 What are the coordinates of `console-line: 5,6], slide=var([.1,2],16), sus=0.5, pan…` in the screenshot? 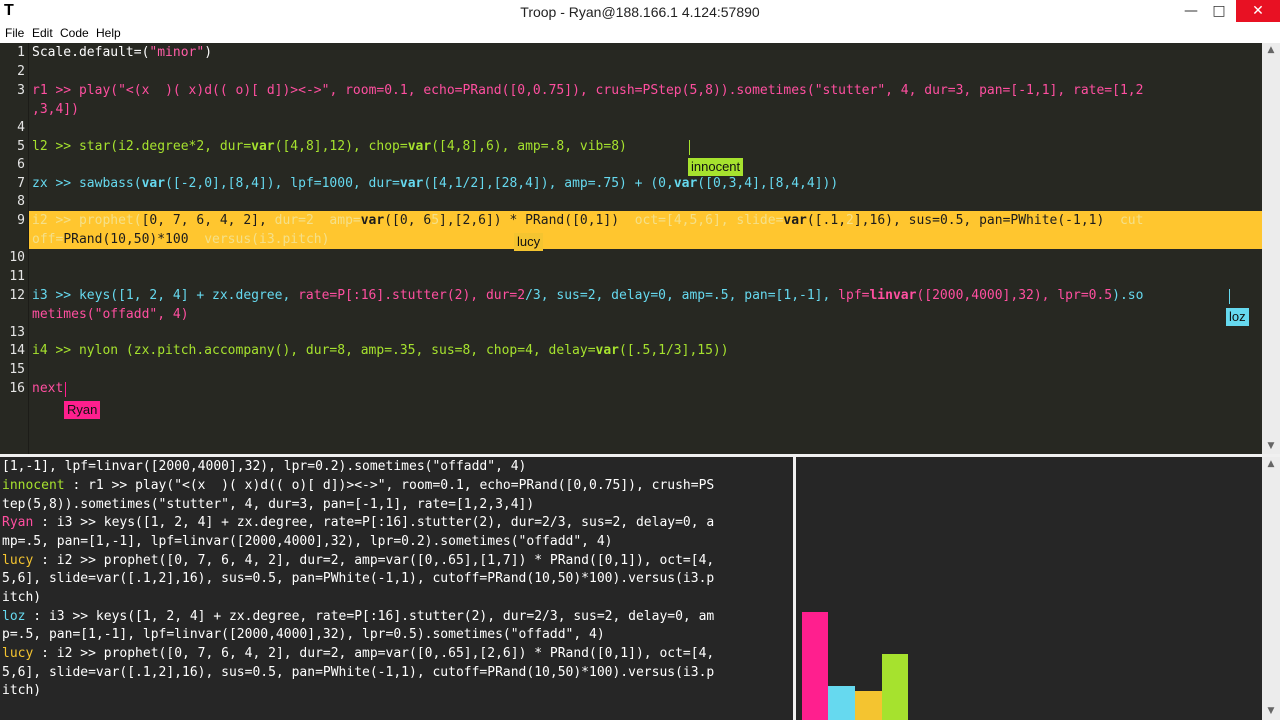 It's located at (358, 672).